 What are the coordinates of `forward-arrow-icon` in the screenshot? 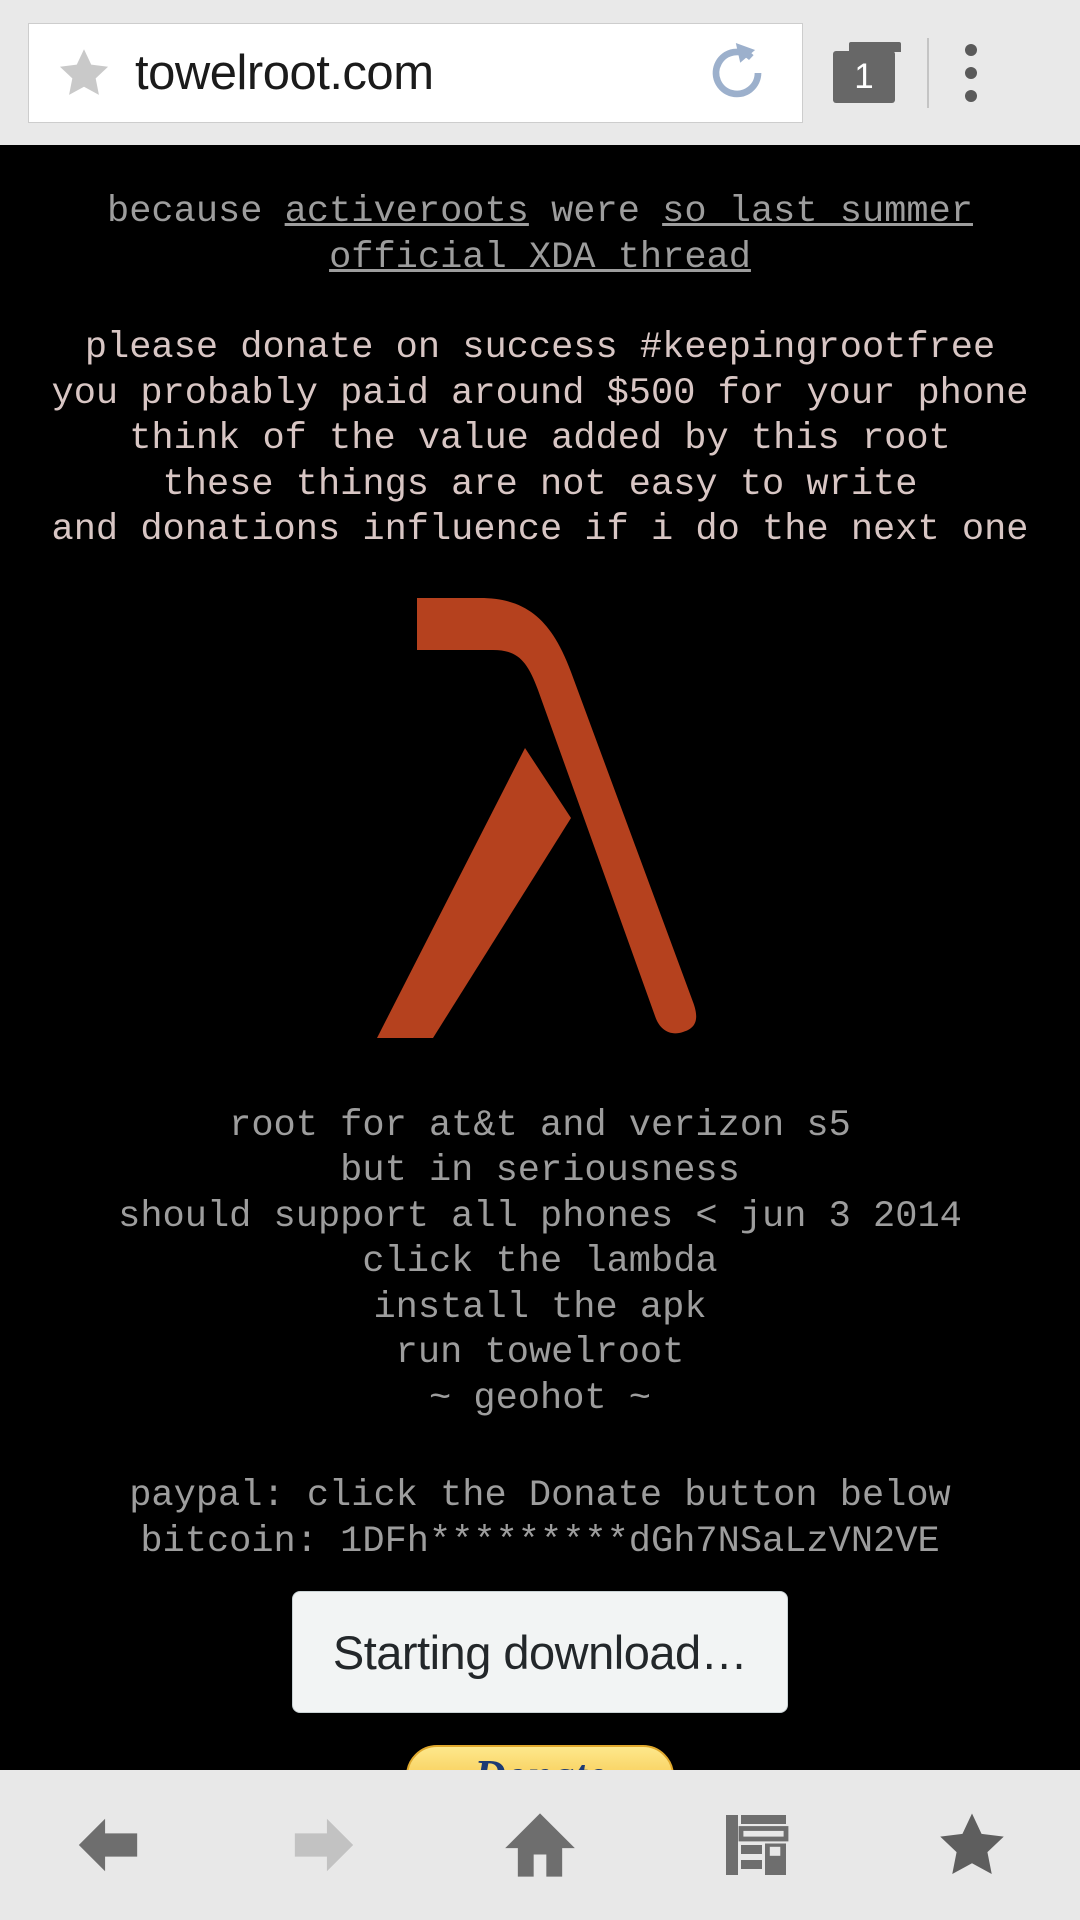 It's located at (324, 1845).